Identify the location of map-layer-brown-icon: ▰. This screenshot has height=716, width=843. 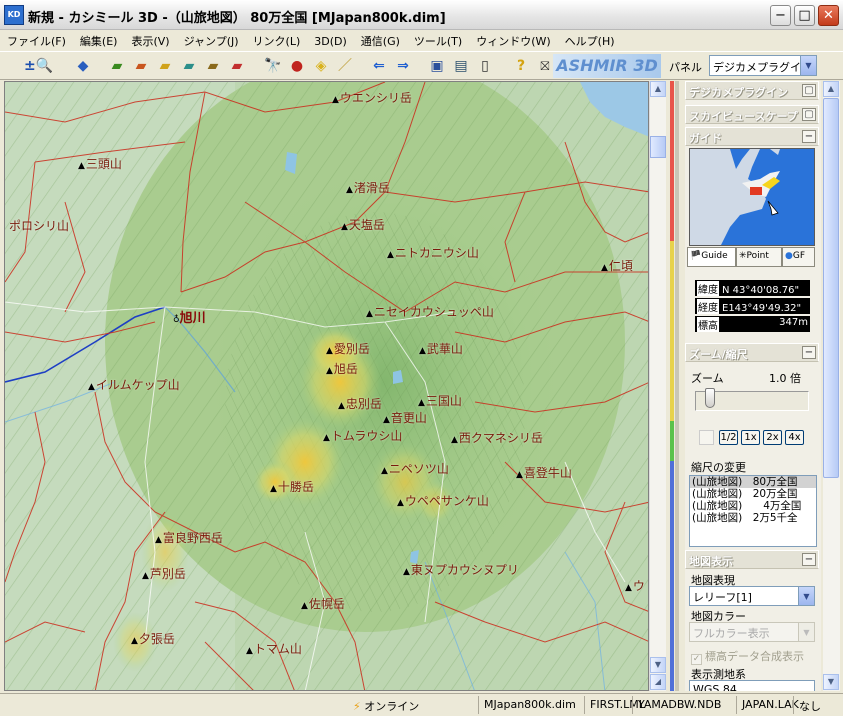
(213, 66).